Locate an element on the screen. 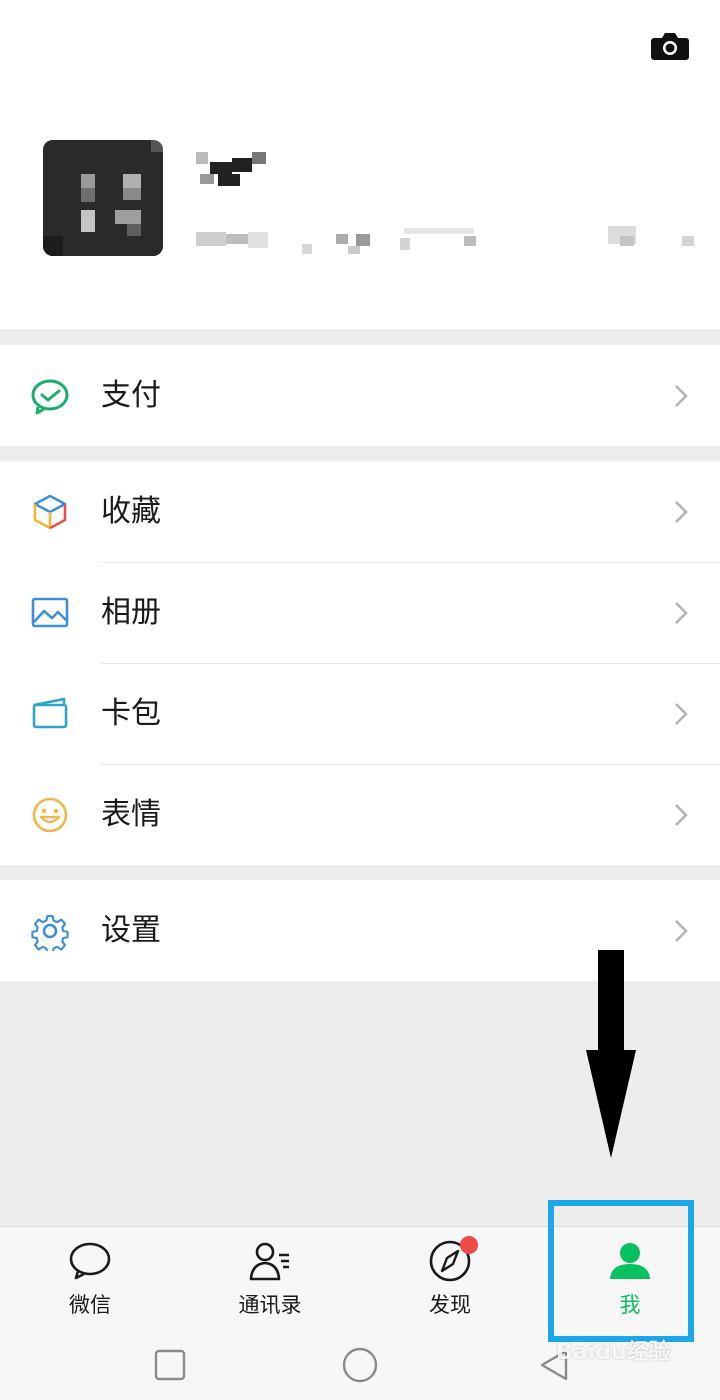  tab-label: 通讯录 is located at coordinates (270, 1305).